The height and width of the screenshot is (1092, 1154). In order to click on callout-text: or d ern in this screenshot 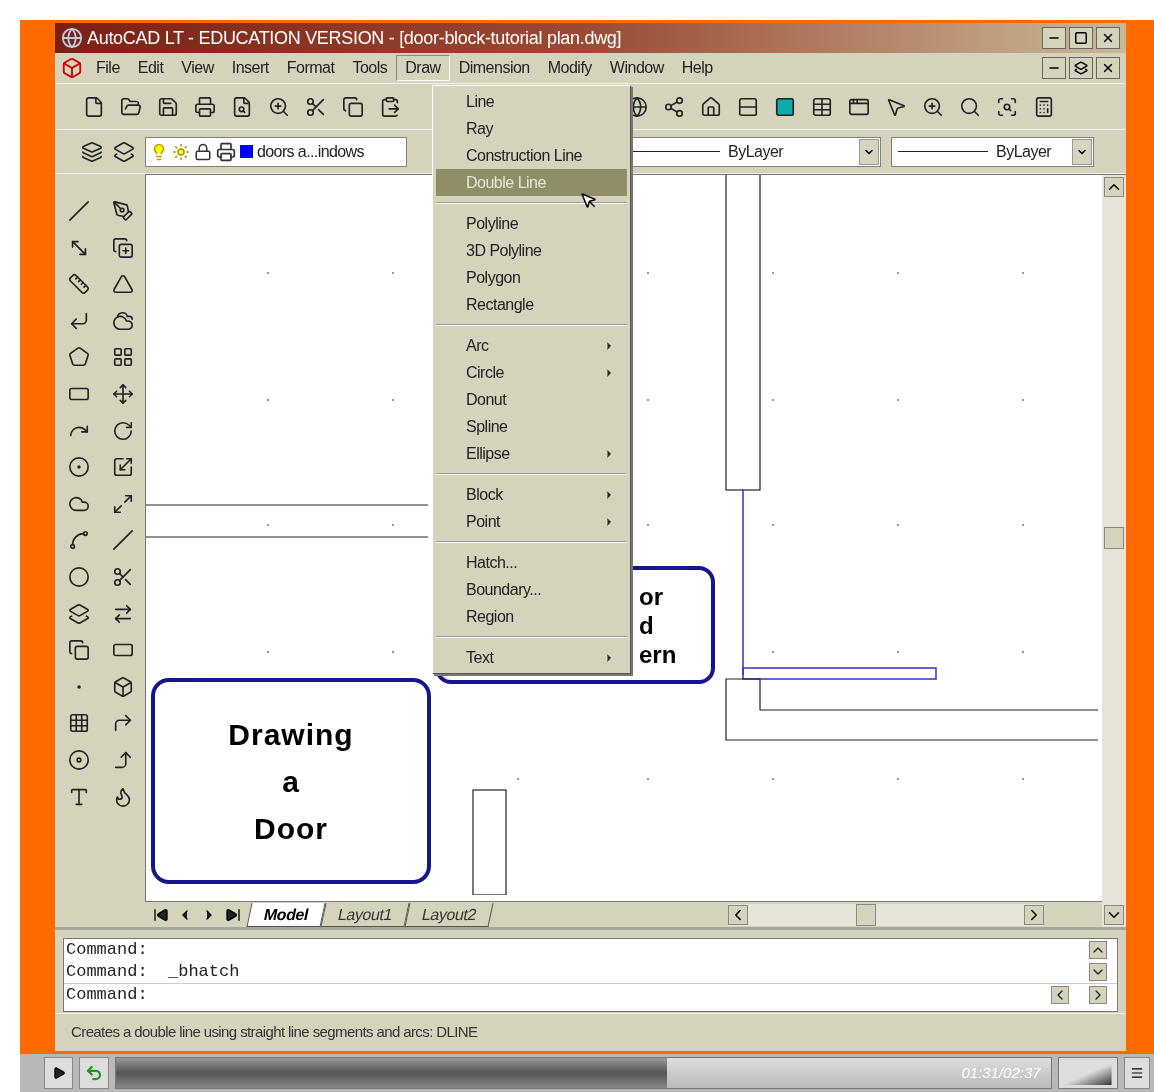, I will do `click(658, 625)`.